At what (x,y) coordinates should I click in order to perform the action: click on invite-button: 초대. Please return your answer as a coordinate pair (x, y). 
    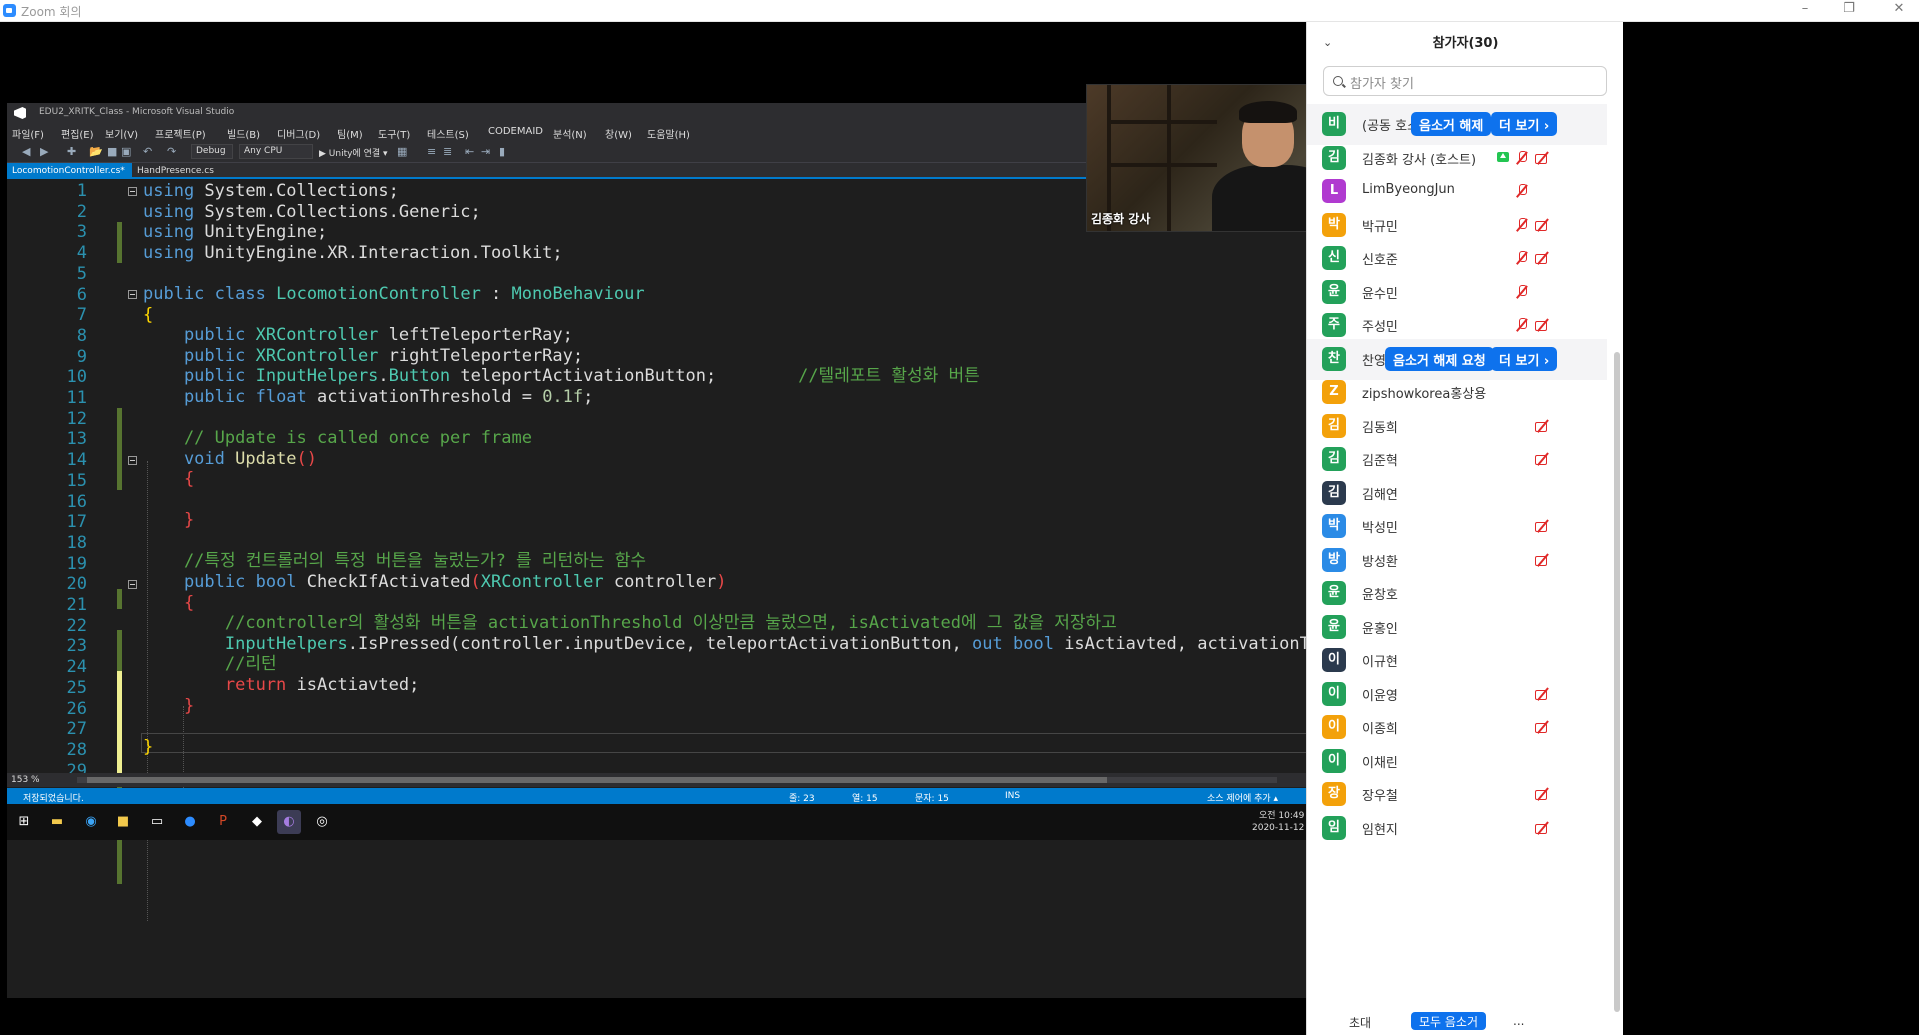
    Looking at the image, I should click on (1360, 1022).